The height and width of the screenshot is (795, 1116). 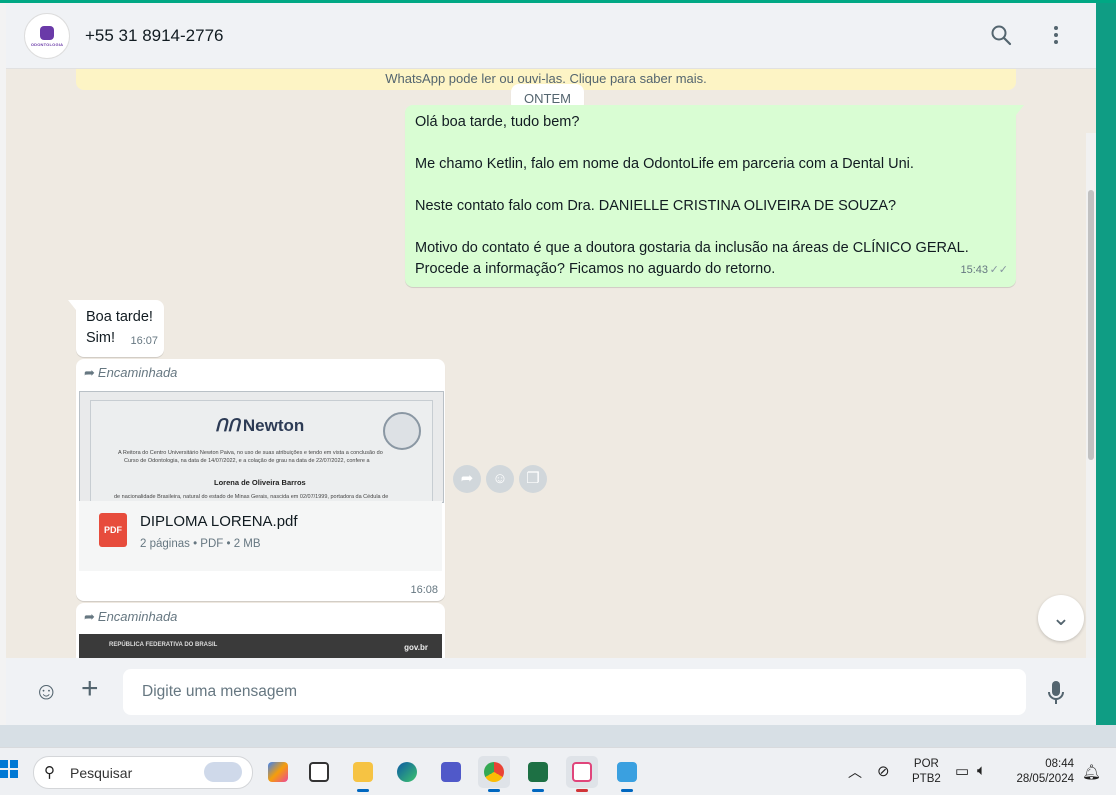 I want to click on gov-header-text: REPÚBLICA FEDERATIVA DO BRASIL, so click(x=163, y=645).